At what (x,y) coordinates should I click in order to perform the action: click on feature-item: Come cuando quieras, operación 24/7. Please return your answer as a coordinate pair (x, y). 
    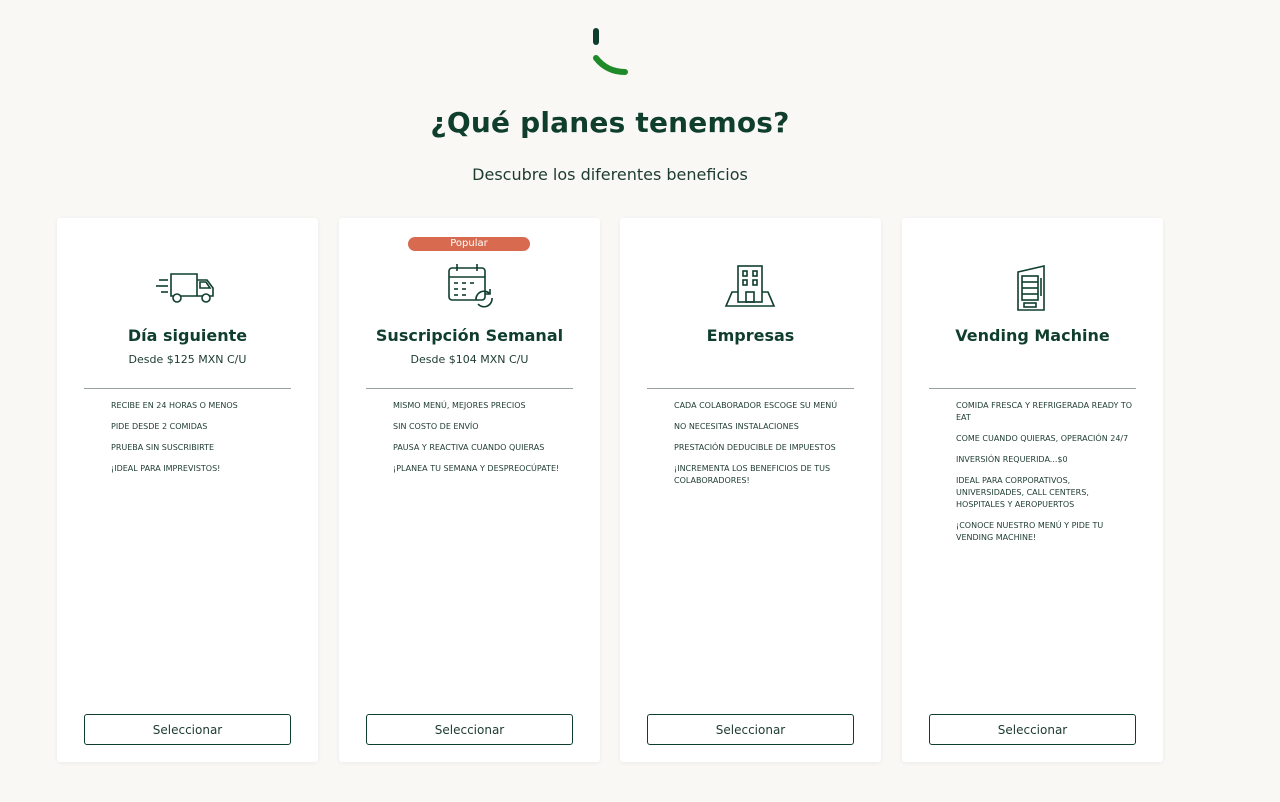
    Looking at the image, I should click on (1042, 438).